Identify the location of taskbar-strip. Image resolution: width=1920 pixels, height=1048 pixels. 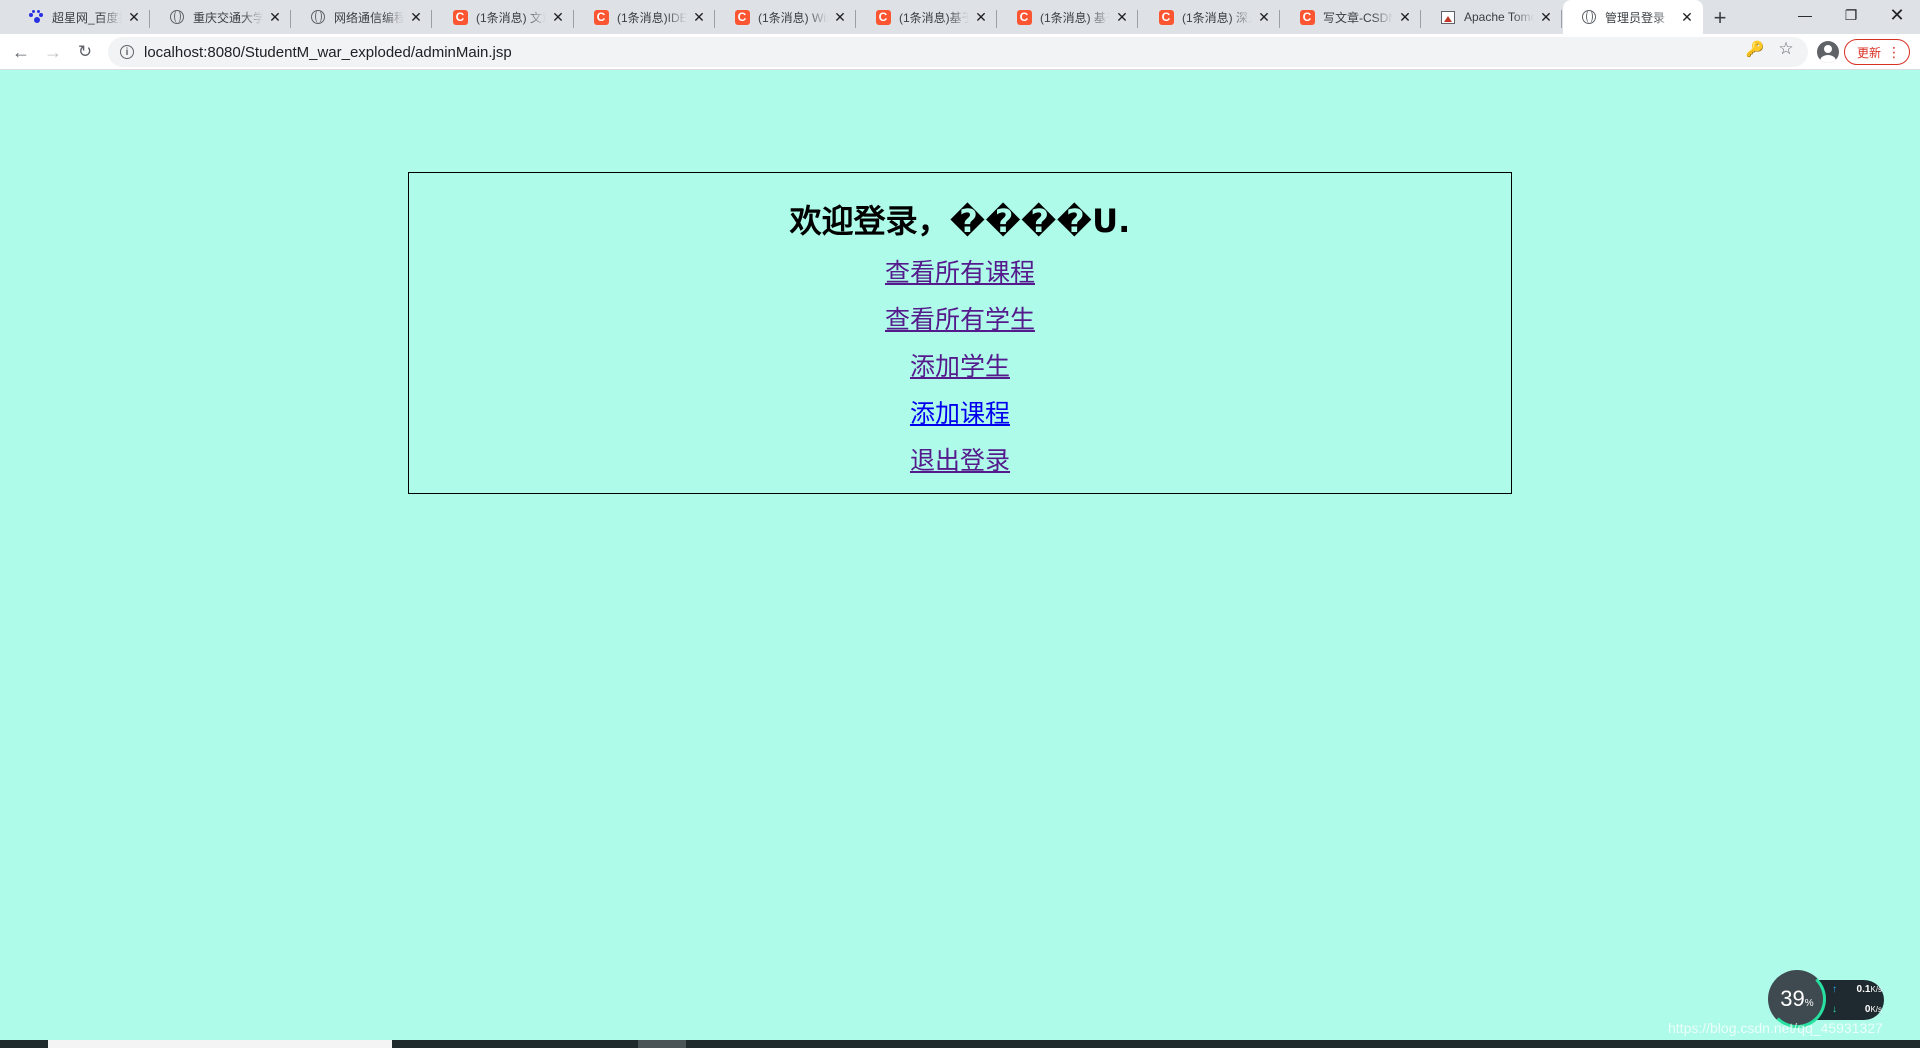
(960, 1044).